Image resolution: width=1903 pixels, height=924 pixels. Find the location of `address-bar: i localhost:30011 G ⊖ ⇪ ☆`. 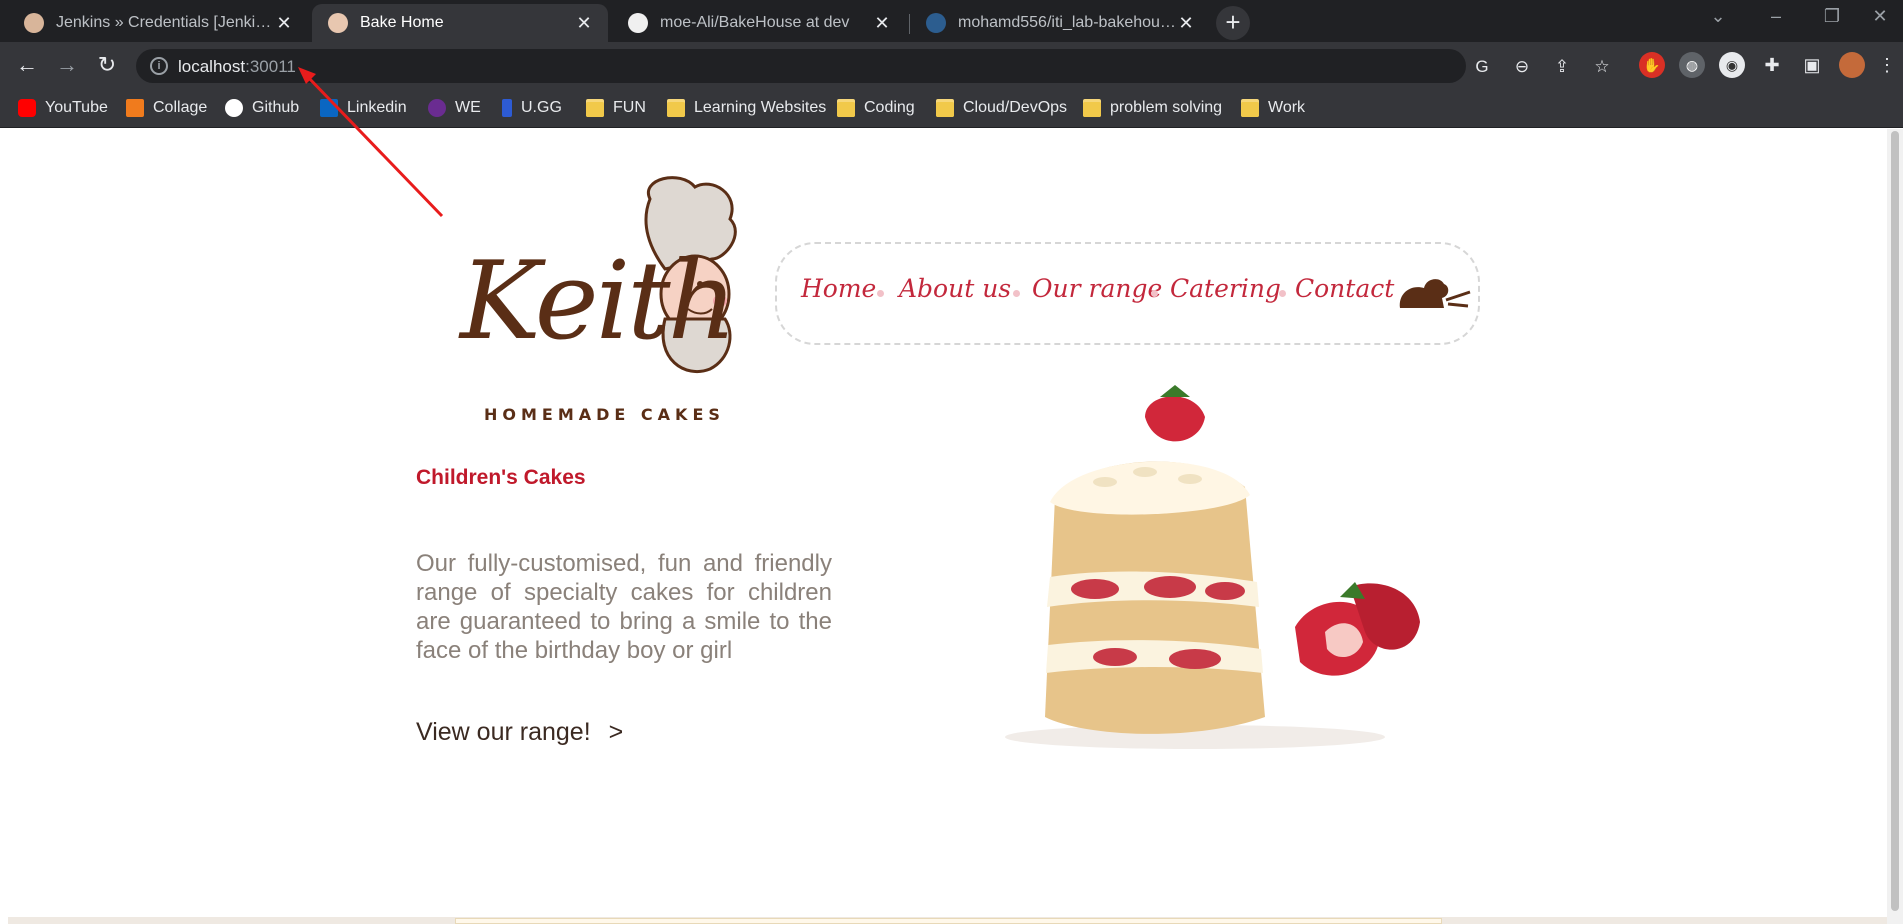

address-bar: i localhost:30011 G ⊖ ⇪ ☆ is located at coordinates (873, 66).